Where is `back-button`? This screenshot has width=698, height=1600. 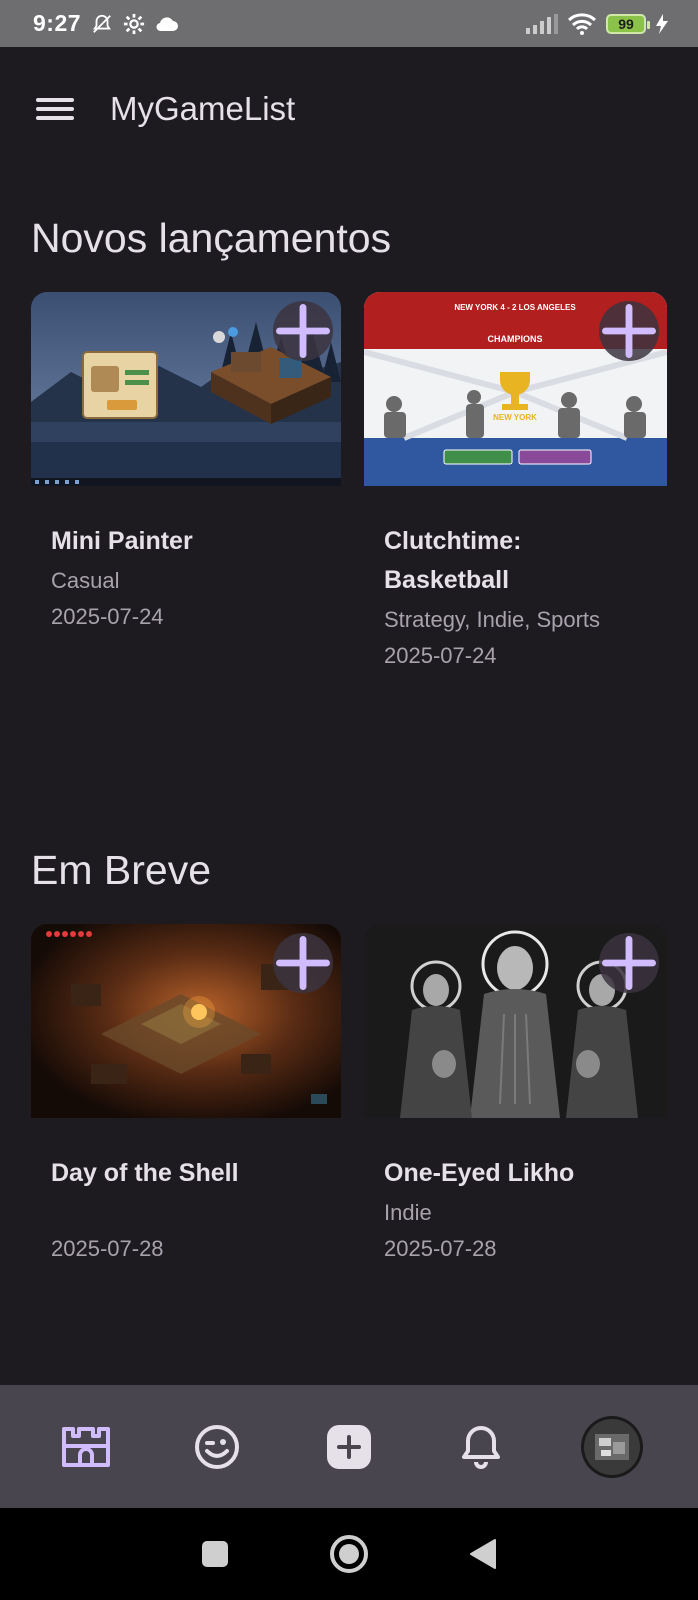
back-button is located at coordinates (483, 1554).